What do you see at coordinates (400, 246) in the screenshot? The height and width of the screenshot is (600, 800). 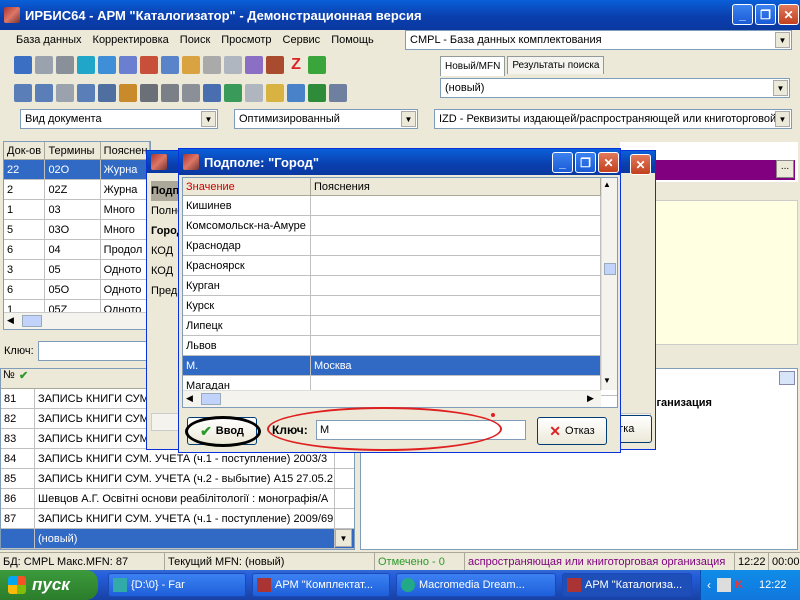 I see `value-row: Краснодар` at bounding box center [400, 246].